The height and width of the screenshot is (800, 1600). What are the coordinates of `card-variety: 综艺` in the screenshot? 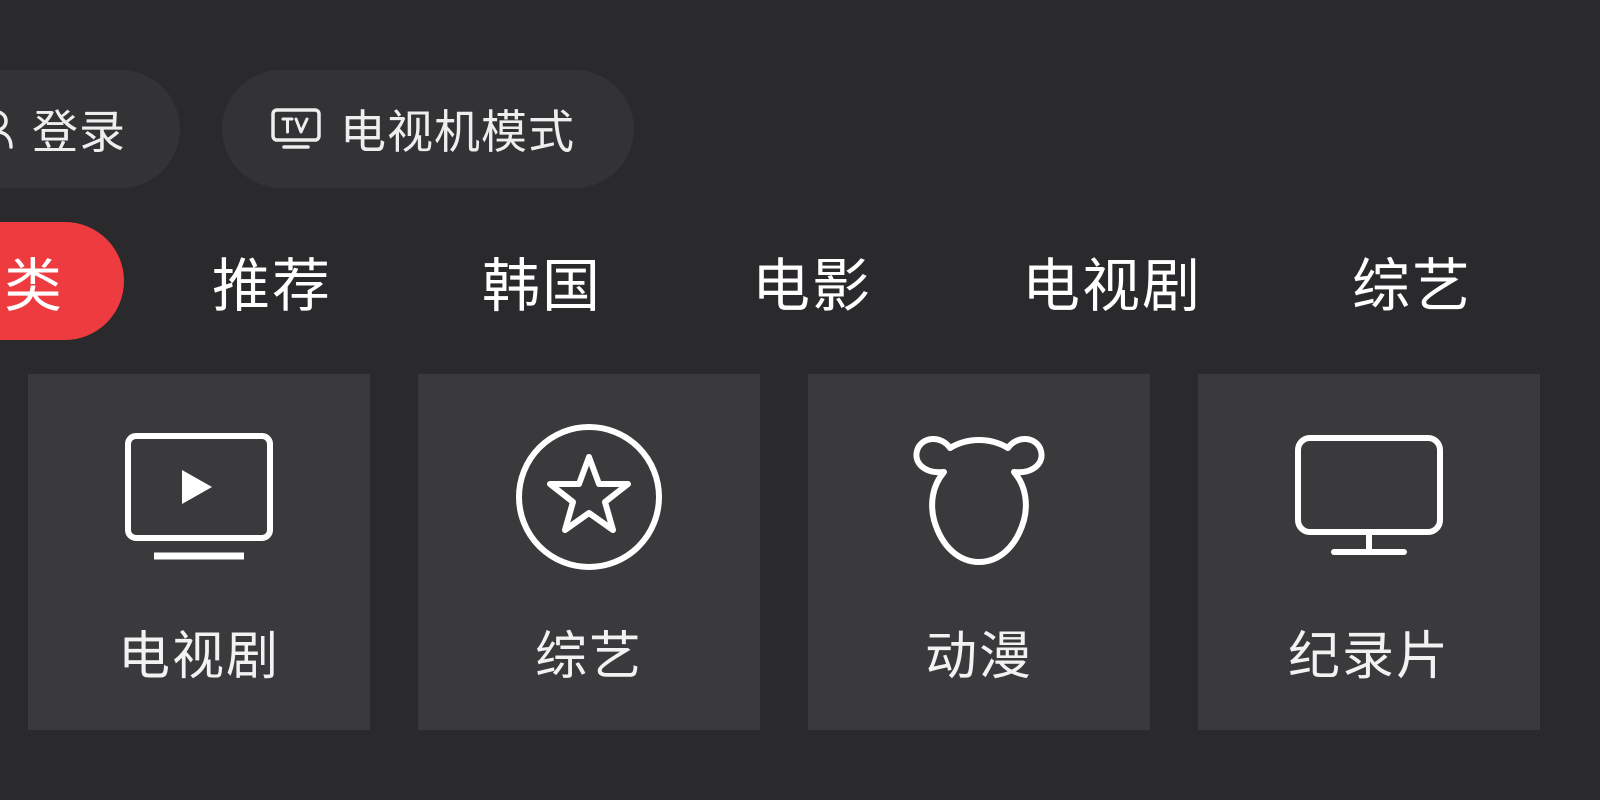 It's located at (589, 552).